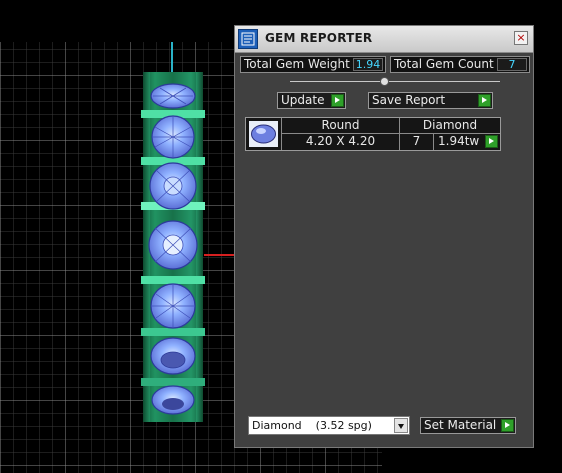  What do you see at coordinates (521, 38) in the screenshot?
I see `close-icon: ×` at bounding box center [521, 38].